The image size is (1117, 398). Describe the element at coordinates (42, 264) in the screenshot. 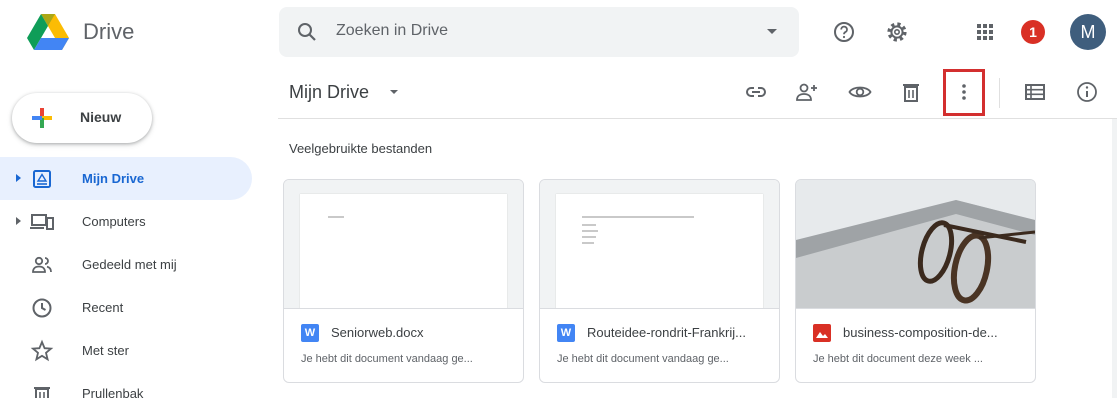

I see `people-icon` at that location.